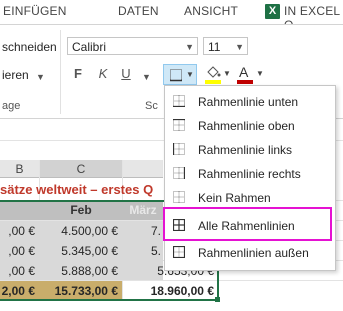 Image resolution: width=343 pixels, height=311 pixels. I want to click on menu-item-border-top: Rahmenlinie oben, so click(250, 126).